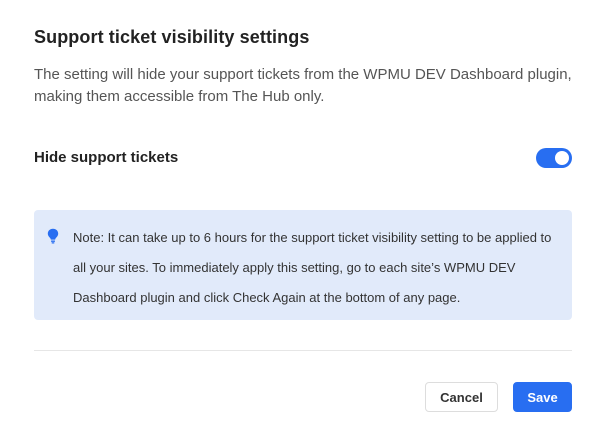 Image resolution: width=610 pixels, height=440 pixels. What do you see at coordinates (461, 397) in the screenshot?
I see `cancel-button: Cancel` at bounding box center [461, 397].